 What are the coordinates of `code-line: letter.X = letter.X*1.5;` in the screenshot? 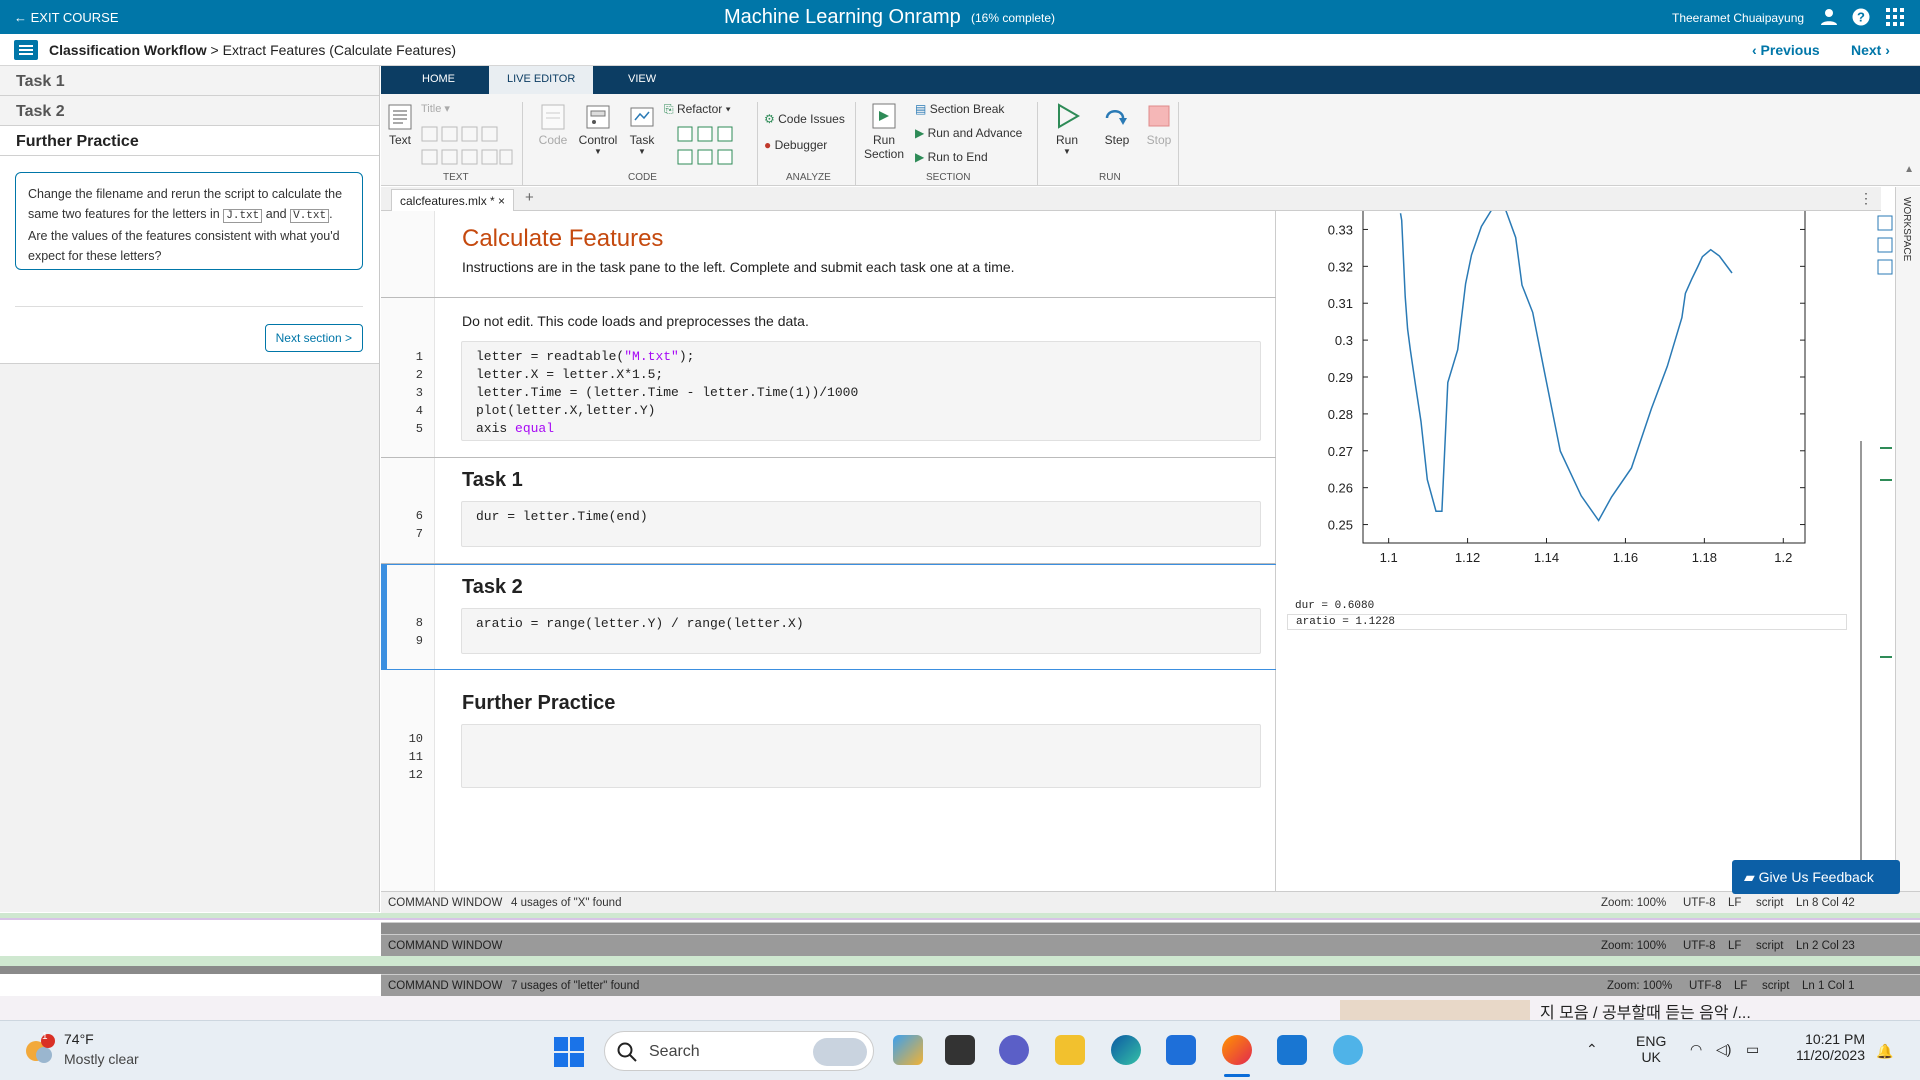 It's located at (569, 374).